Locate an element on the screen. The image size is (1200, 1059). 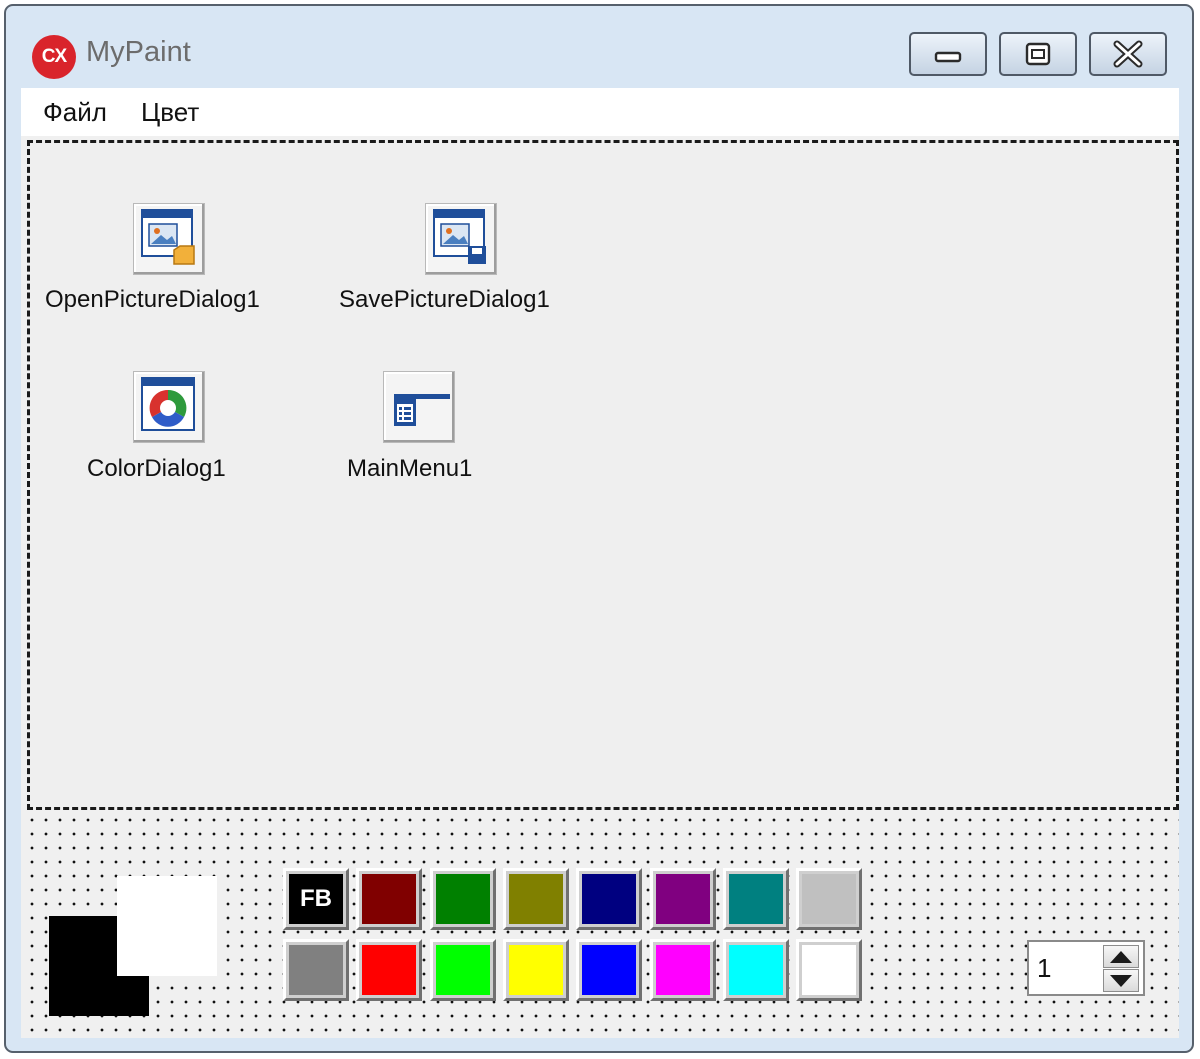
close-button is located at coordinates (1128, 54).